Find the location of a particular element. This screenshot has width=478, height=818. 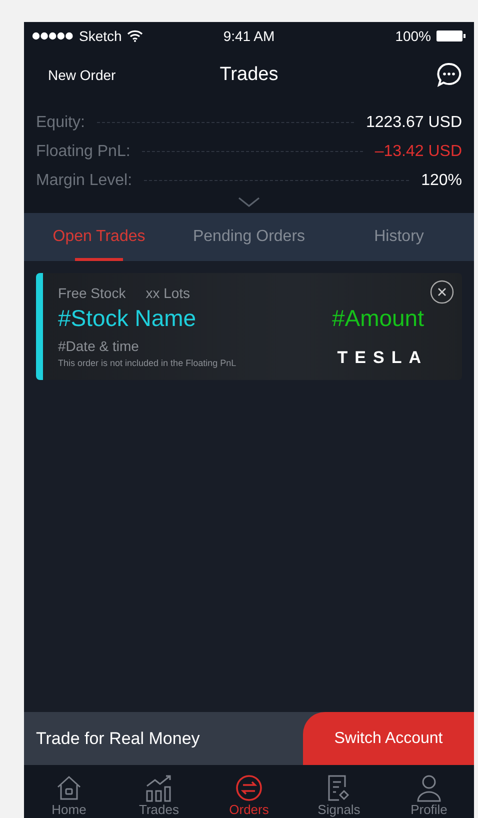

nav-item: Orders is located at coordinates (249, 791).